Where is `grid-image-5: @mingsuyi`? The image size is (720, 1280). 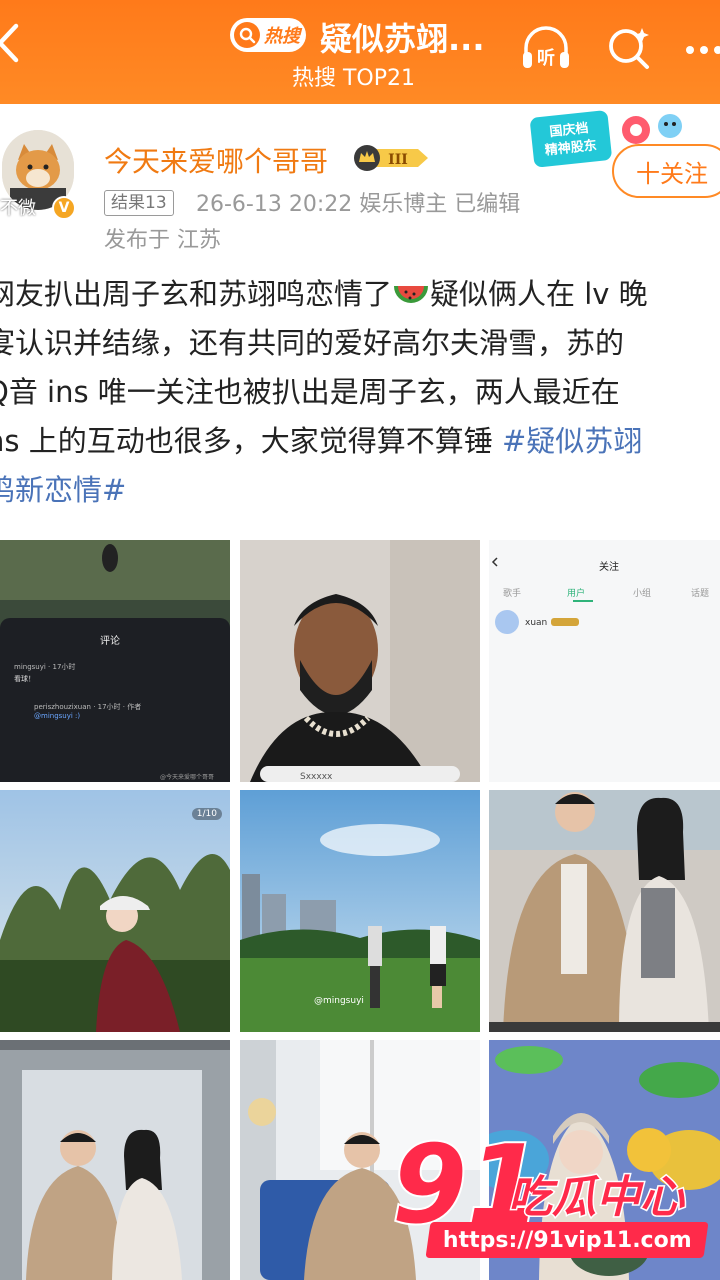
grid-image-5: @mingsuyi is located at coordinates (360, 911).